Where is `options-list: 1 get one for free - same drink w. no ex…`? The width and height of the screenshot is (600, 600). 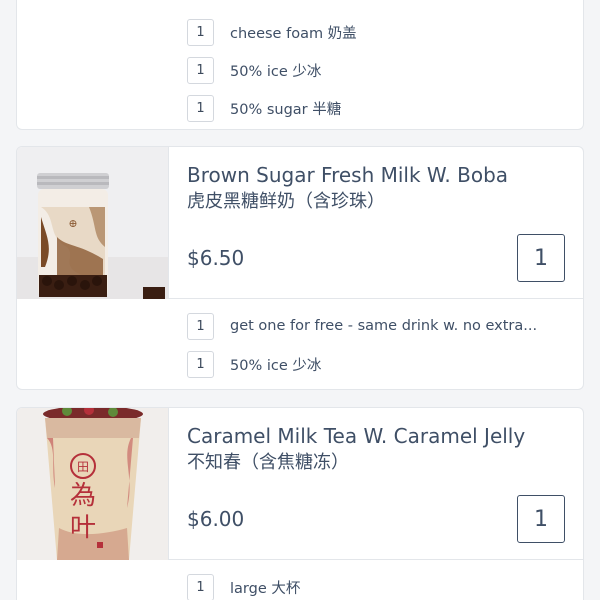 options-list: 1 get one for free - same drink w. no ex… is located at coordinates (300, 344).